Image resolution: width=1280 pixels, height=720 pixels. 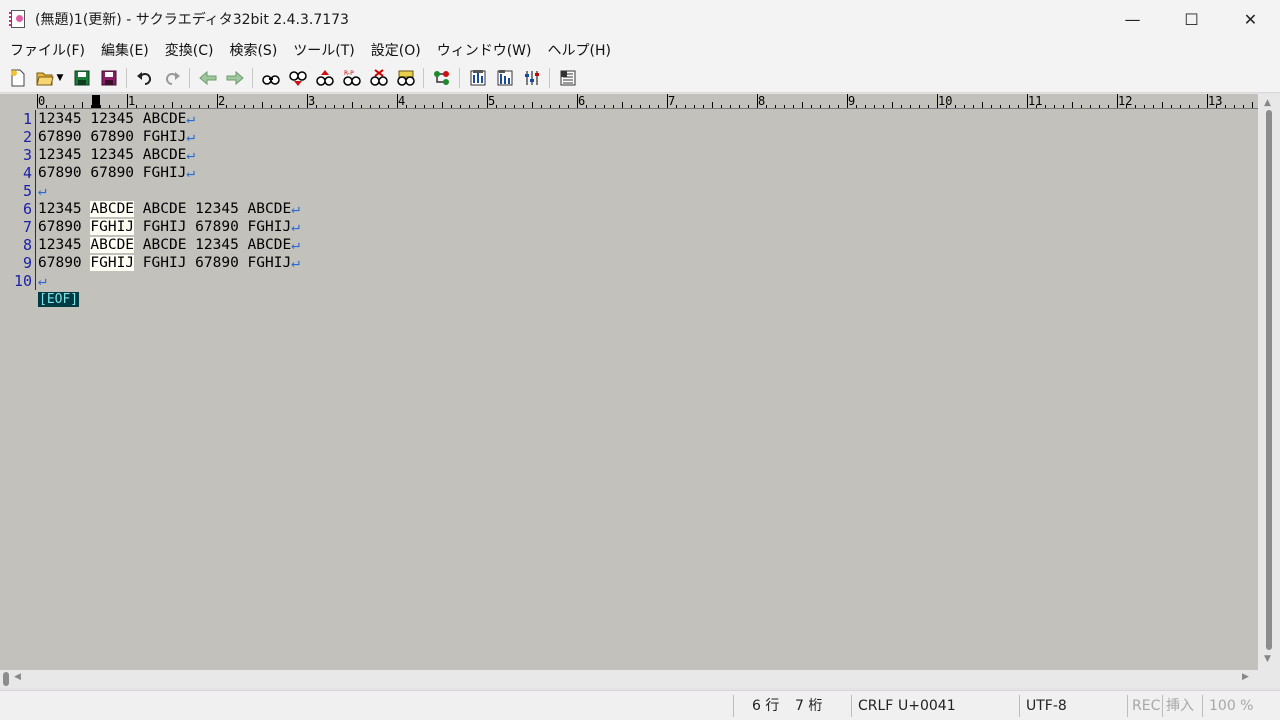 I want to click on ruler-number: 13, so click(x=1215, y=101).